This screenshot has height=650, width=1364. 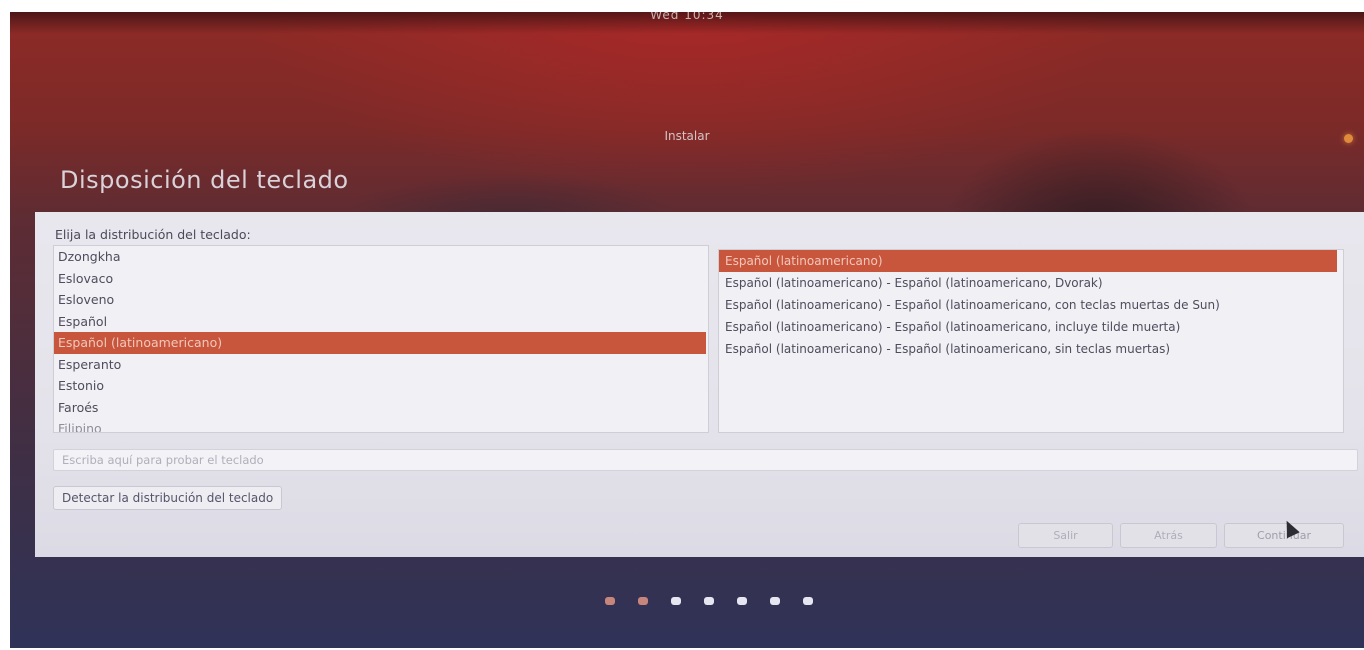 I want to click on close-icon, so click(x=1348, y=138).